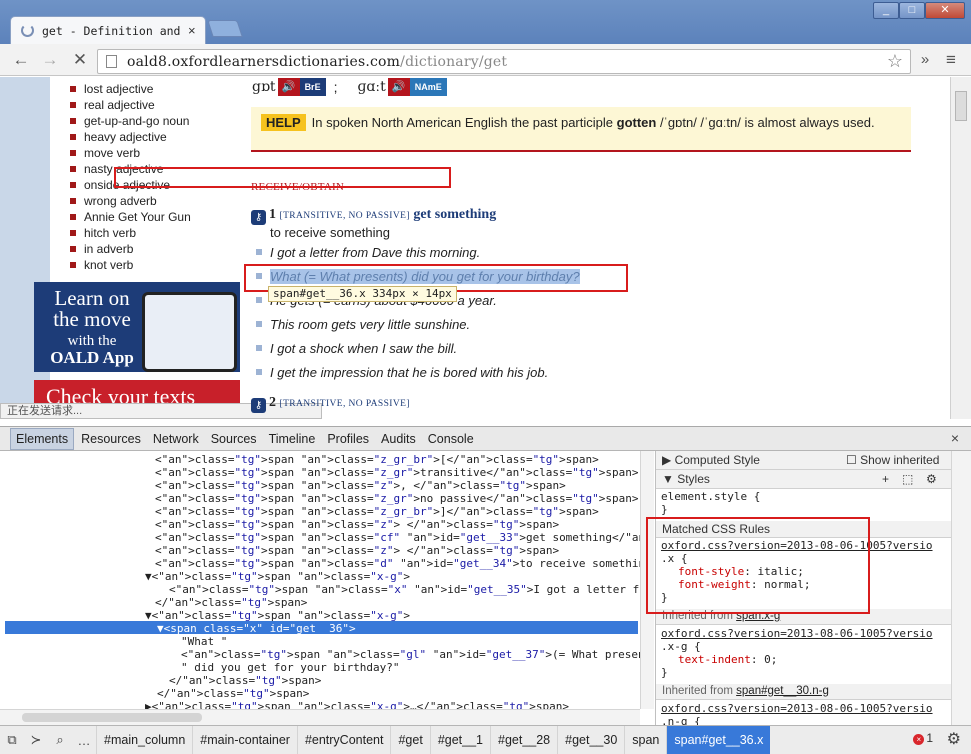 This screenshot has height=754, width=971. I want to click on dock-icon: ⧉, so click(12, 740).